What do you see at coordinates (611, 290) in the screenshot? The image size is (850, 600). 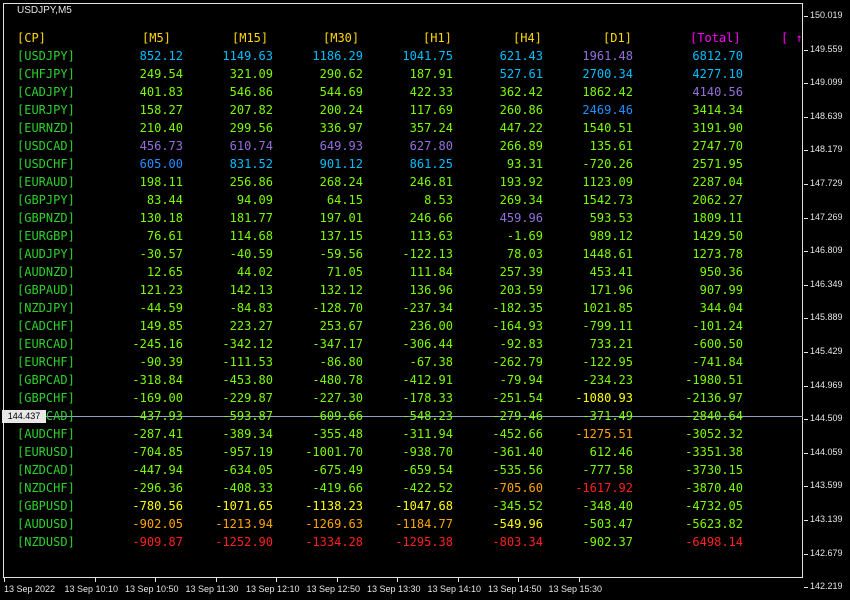 I see `d1-value: 171.96` at bounding box center [611, 290].